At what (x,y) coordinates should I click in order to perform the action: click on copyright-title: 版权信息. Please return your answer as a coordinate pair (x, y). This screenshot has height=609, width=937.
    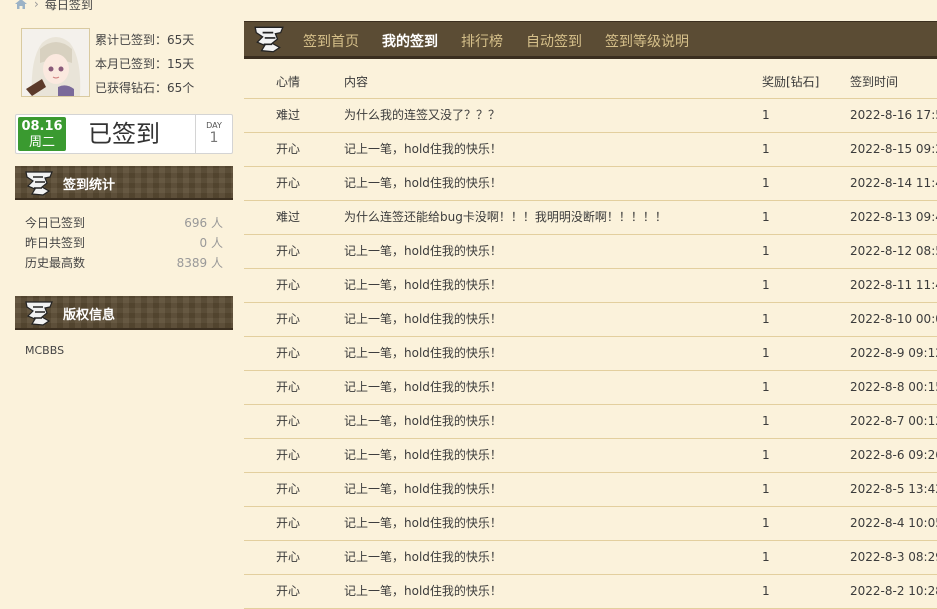
    Looking at the image, I should click on (89, 315).